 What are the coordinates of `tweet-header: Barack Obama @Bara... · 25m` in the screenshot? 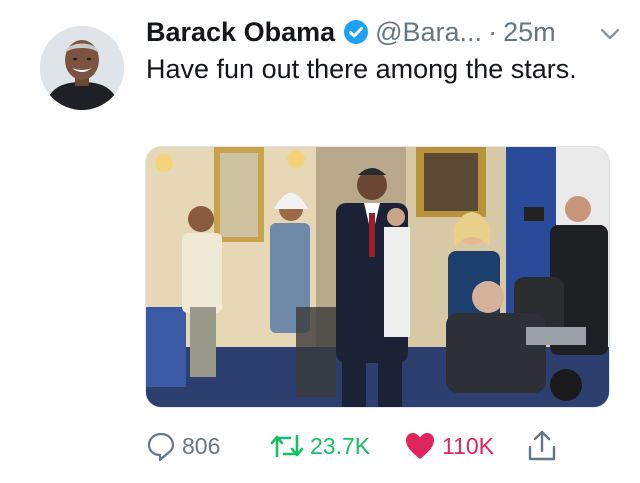 It's located at (383, 32).